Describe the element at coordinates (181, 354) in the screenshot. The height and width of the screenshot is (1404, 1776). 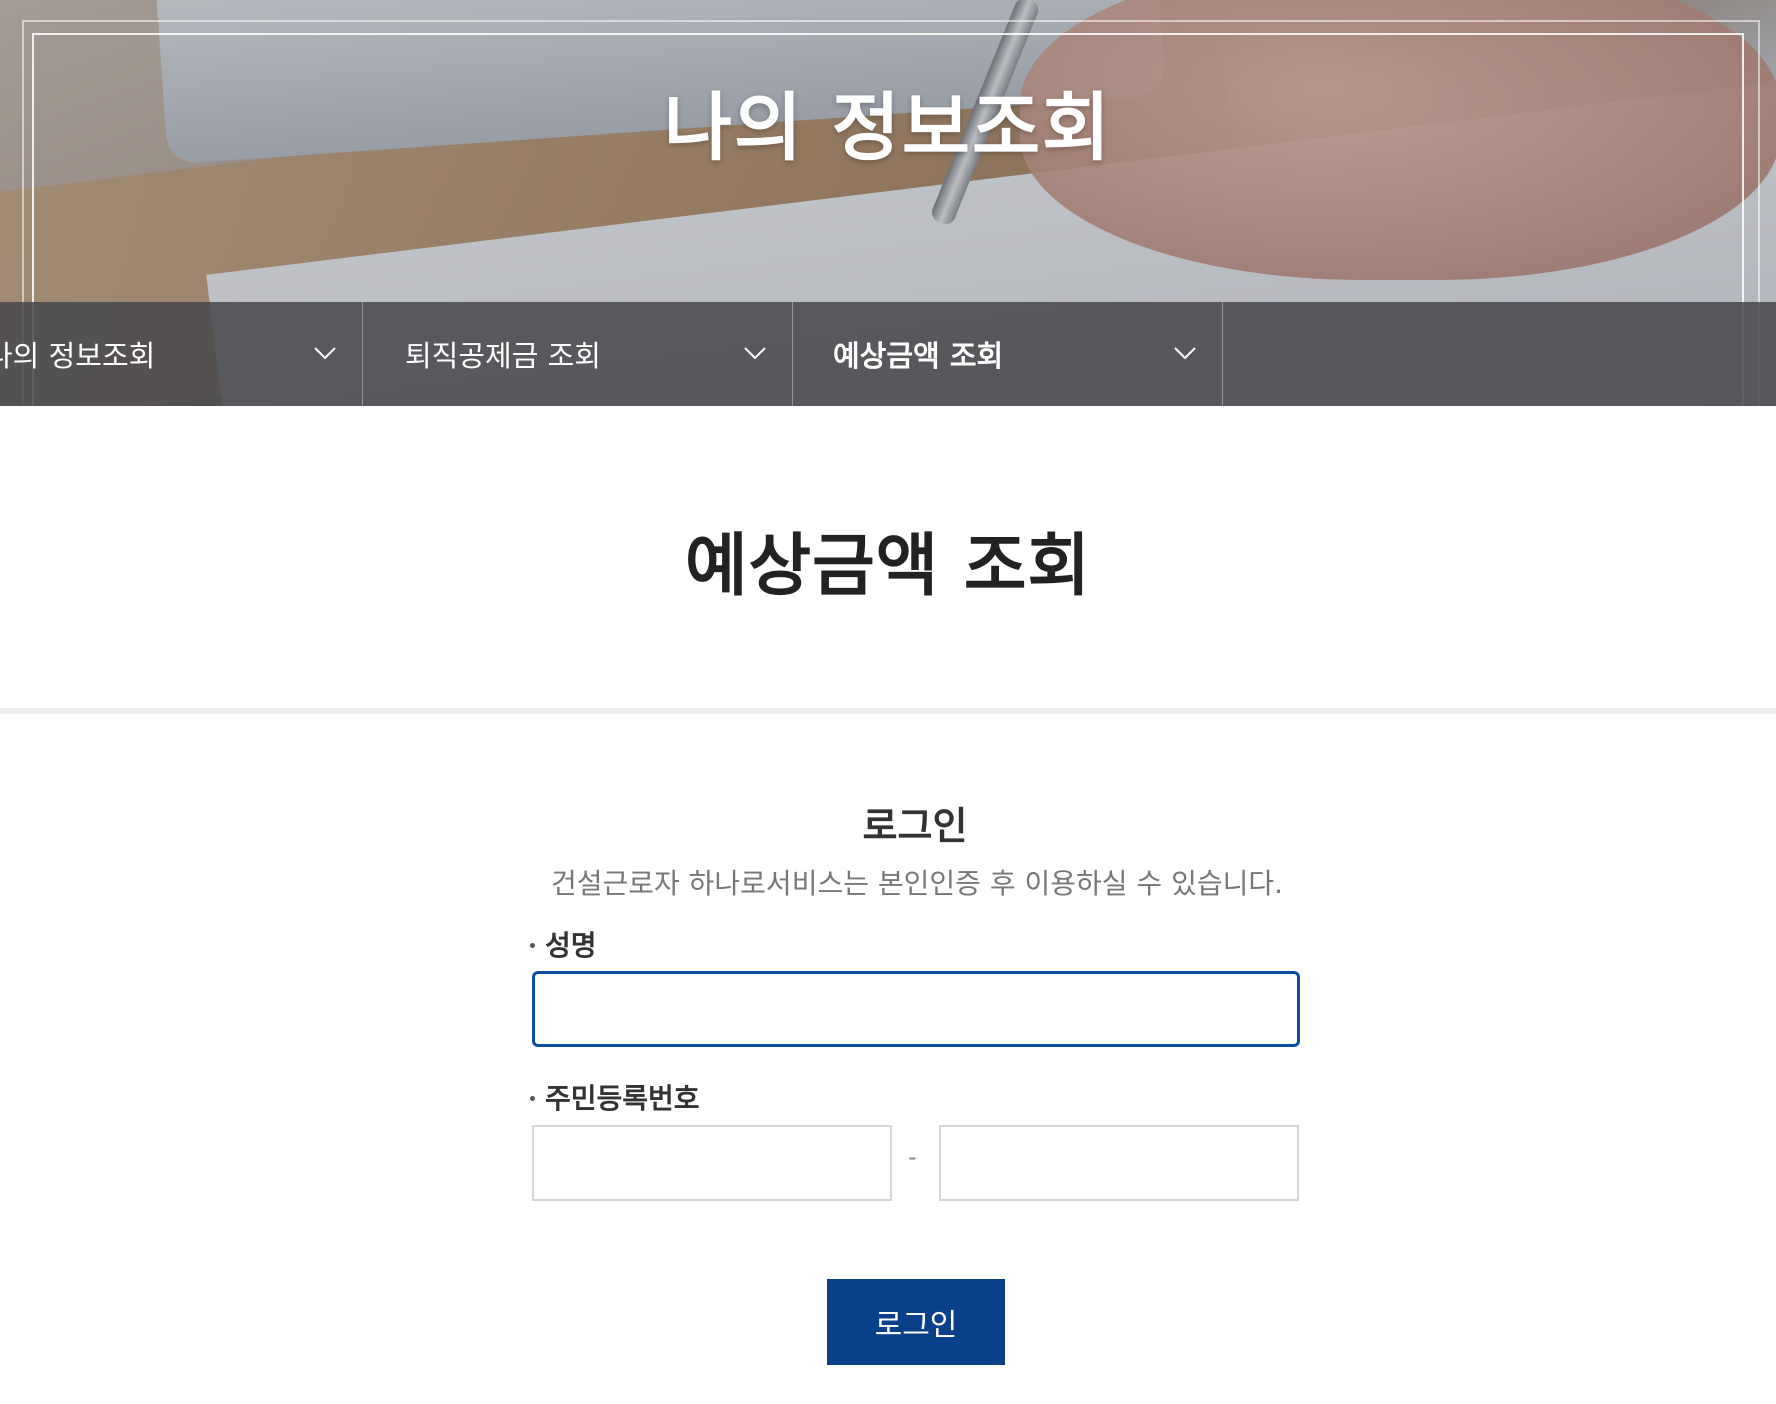
I see `tab-my-info: 나의 정보조회` at that location.